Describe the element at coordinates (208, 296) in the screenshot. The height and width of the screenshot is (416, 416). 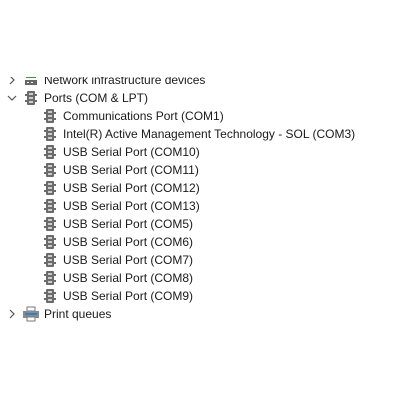
I see `device-item: USB Serial Port (COM9)` at that location.